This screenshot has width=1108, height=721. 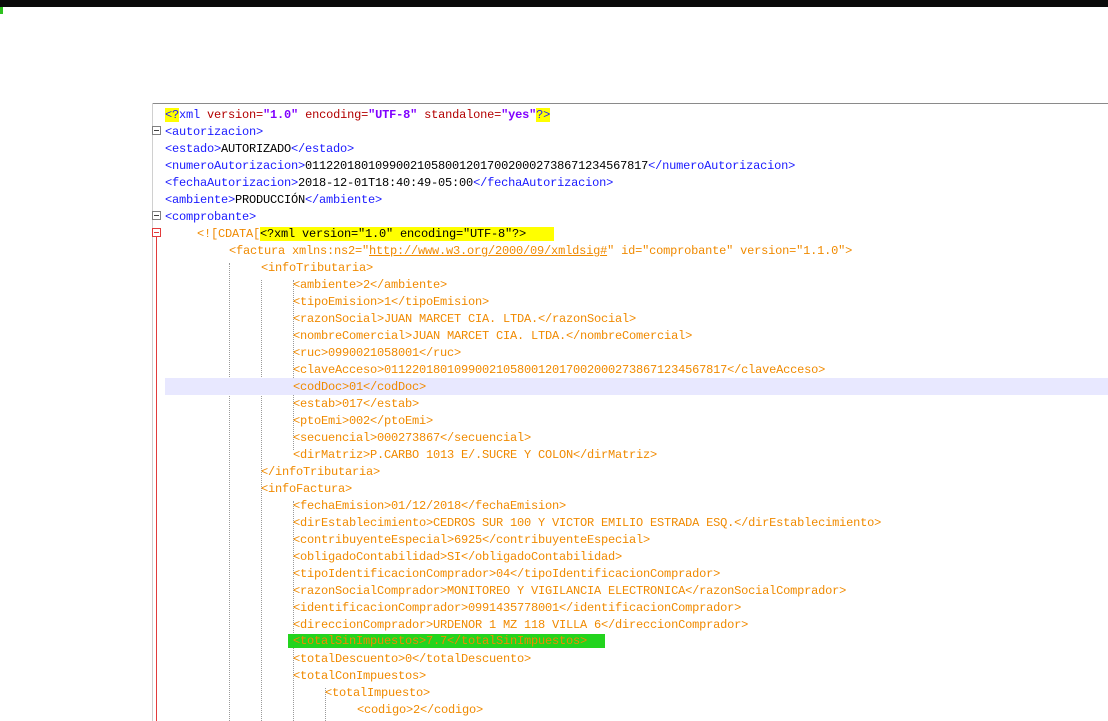 What do you see at coordinates (412, 659) in the screenshot?
I see `code-line: <totalDescuento>0</totalDescuento>` at bounding box center [412, 659].